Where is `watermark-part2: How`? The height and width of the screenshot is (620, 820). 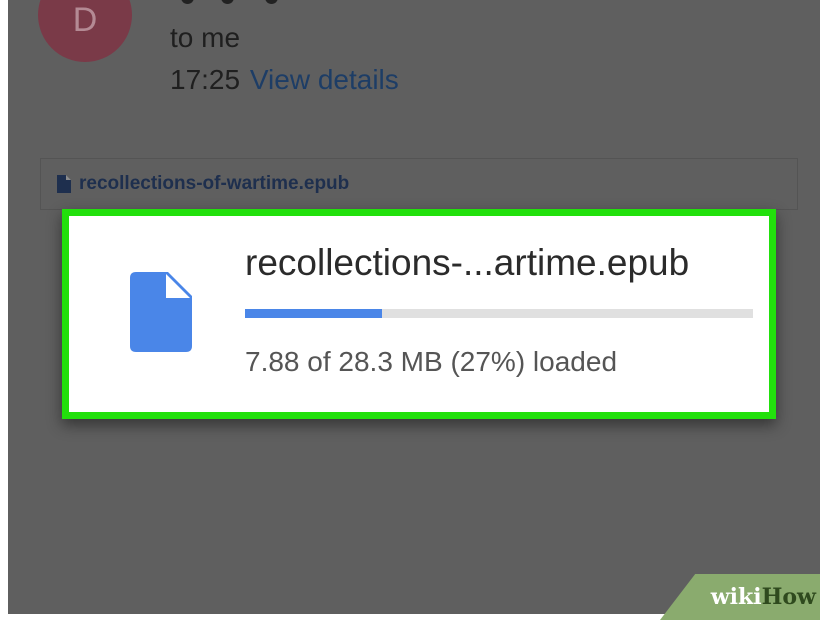 watermark-part2: How is located at coordinates (788, 597).